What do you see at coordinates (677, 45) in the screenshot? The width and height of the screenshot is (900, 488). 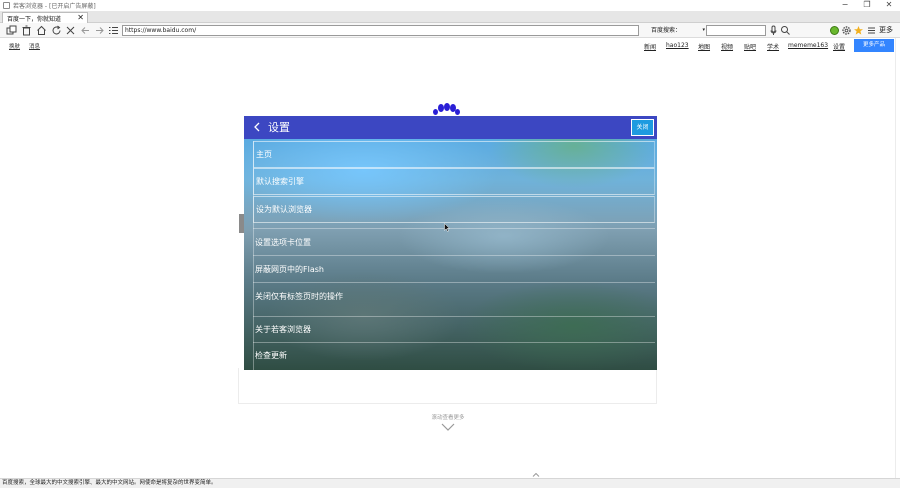 I see `nav-hao123-link: hao123` at bounding box center [677, 45].